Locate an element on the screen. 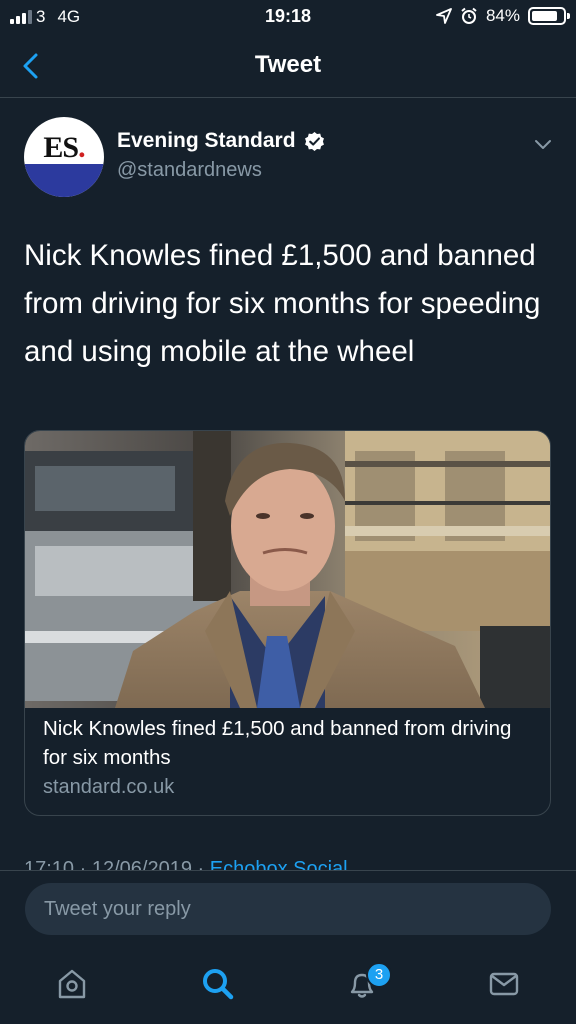 Image resolution: width=576 pixels, height=1024 pixels. tweet-author: ES. Evening Standard @standardnews is located at coordinates (289, 158).